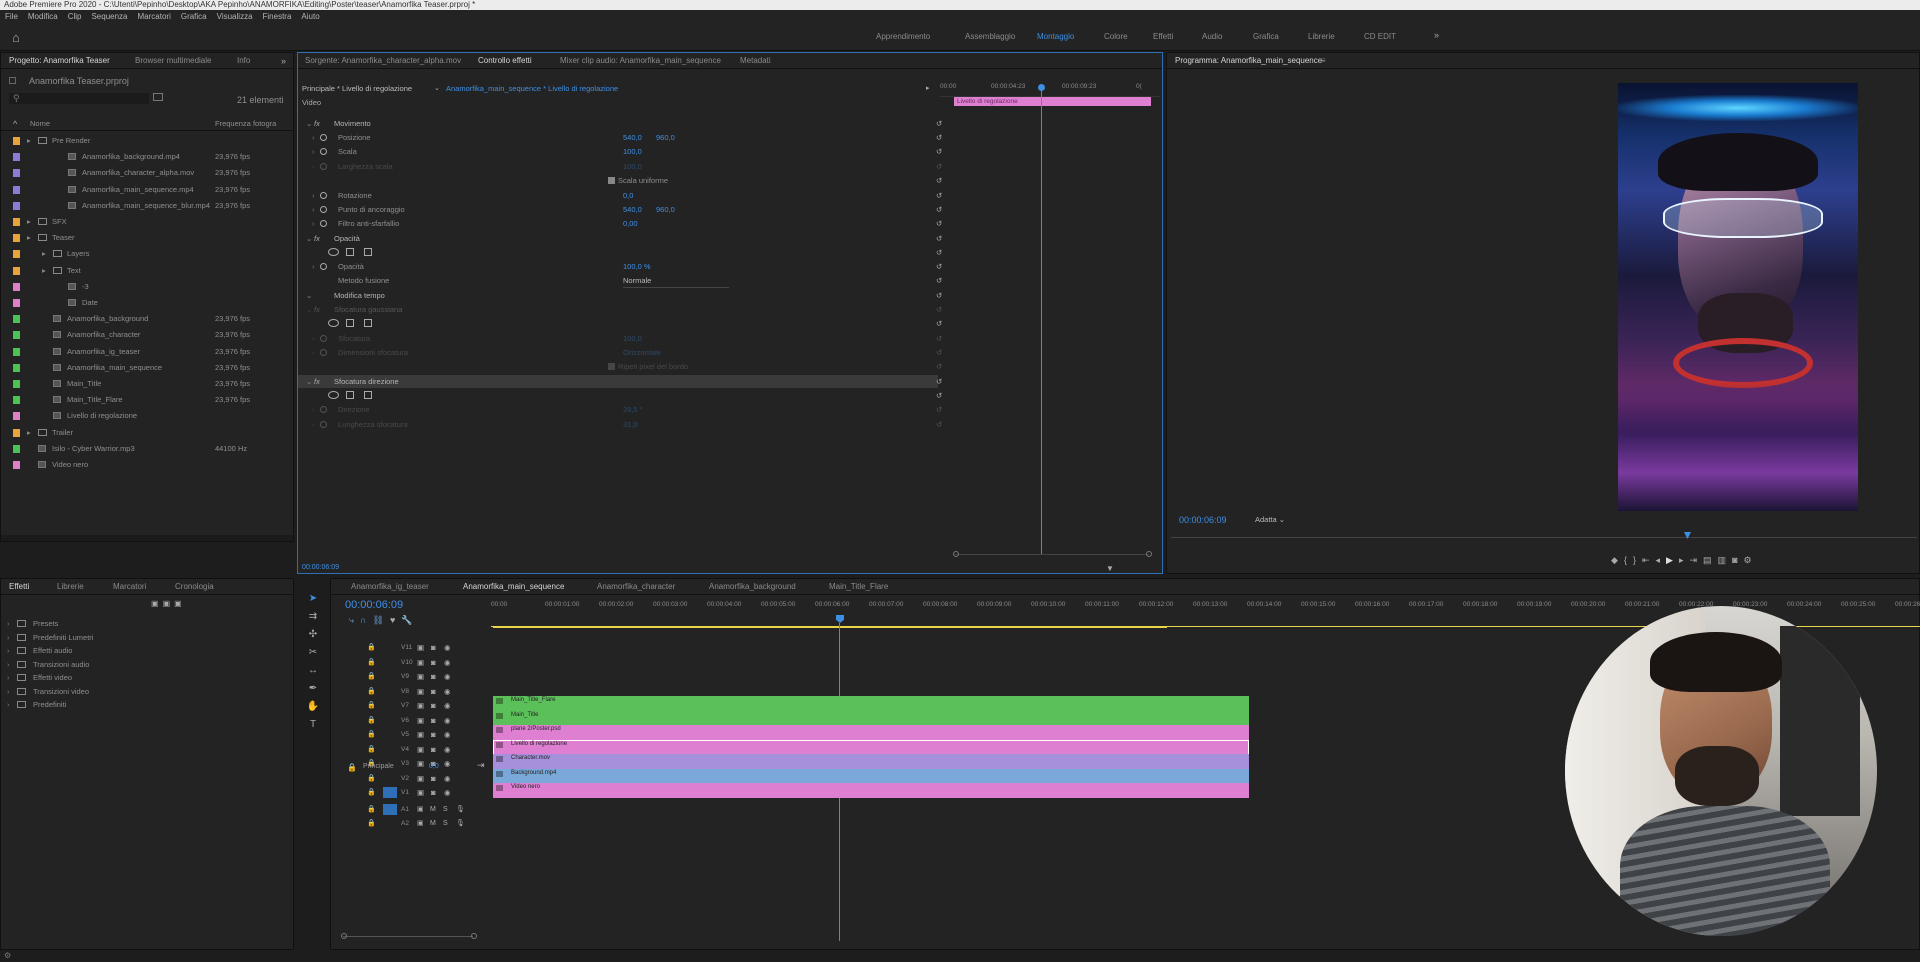 Image resolution: width=1920 pixels, height=962 pixels. Describe the element at coordinates (283, 61) in the screenshot. I see `panel-more-icon: »` at that location.